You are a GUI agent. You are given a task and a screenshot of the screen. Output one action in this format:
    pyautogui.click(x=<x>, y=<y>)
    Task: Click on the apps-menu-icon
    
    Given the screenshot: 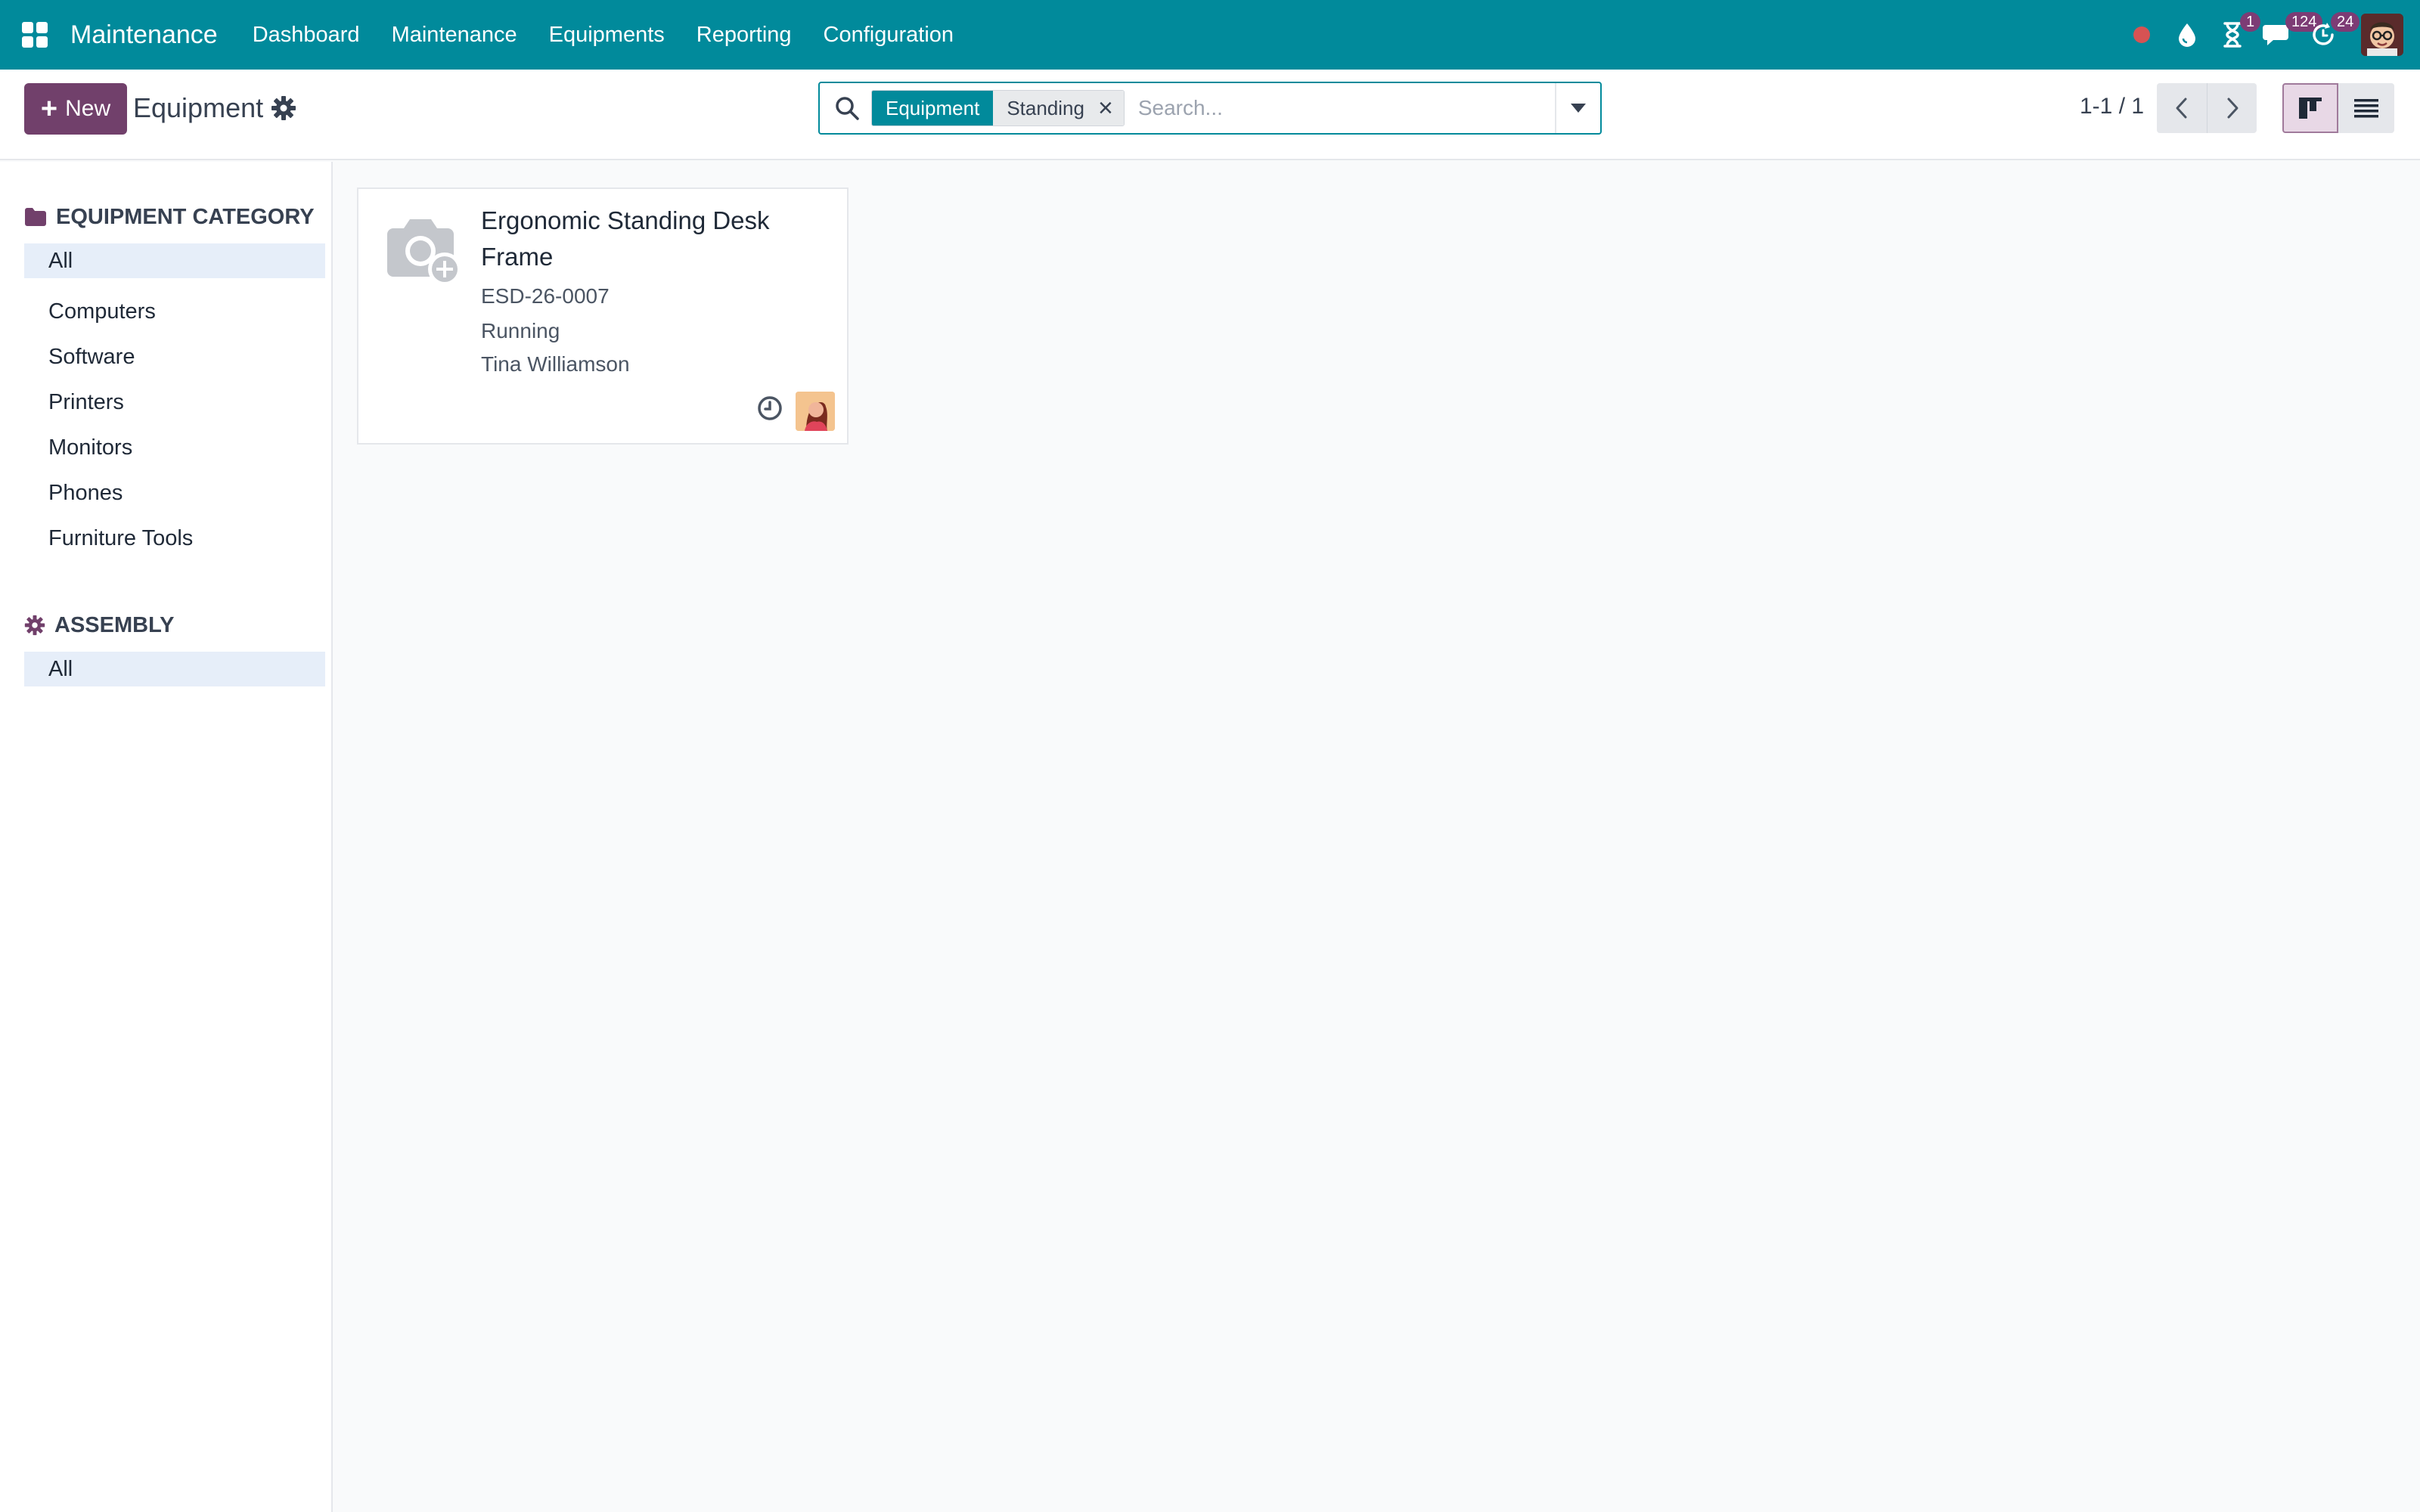 What is the action you would take?
    pyautogui.click(x=35, y=35)
    